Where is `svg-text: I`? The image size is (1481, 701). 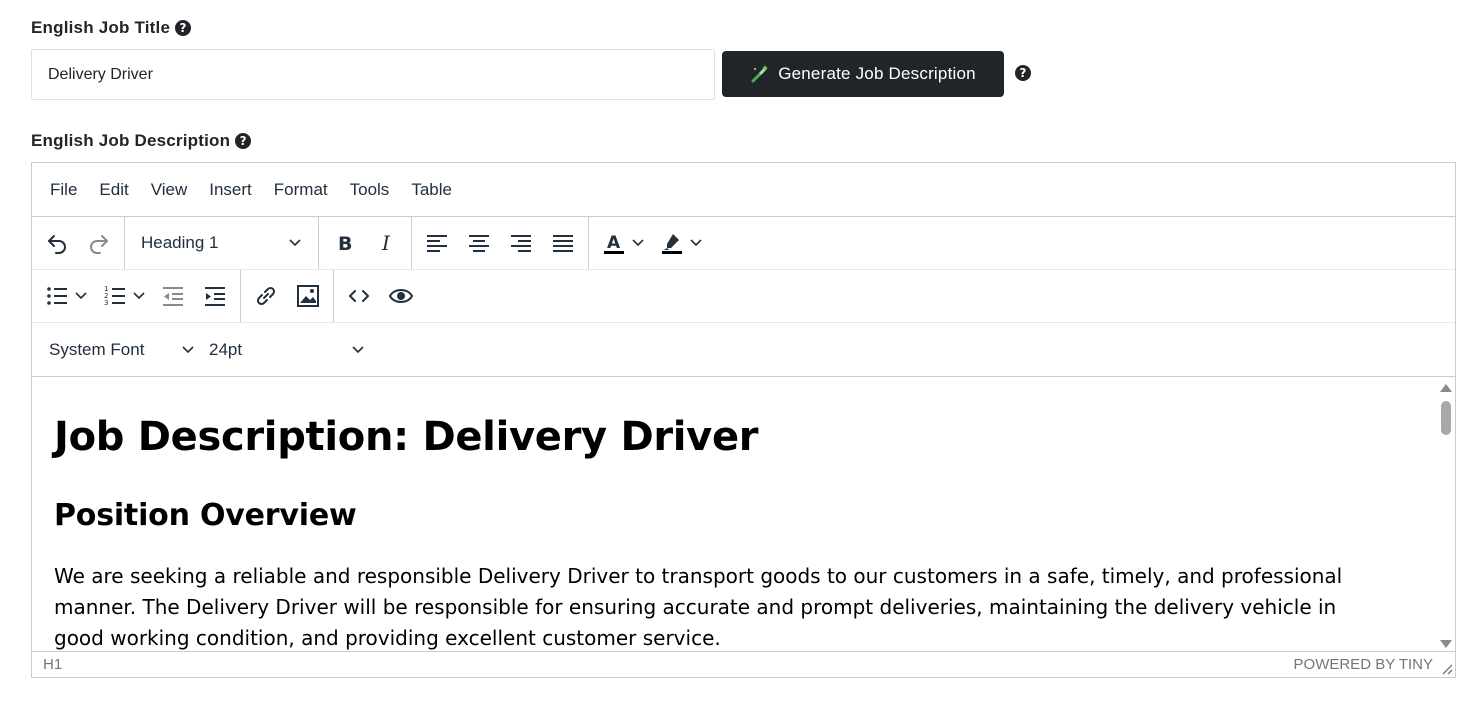 svg-text: I is located at coordinates (386, 243).